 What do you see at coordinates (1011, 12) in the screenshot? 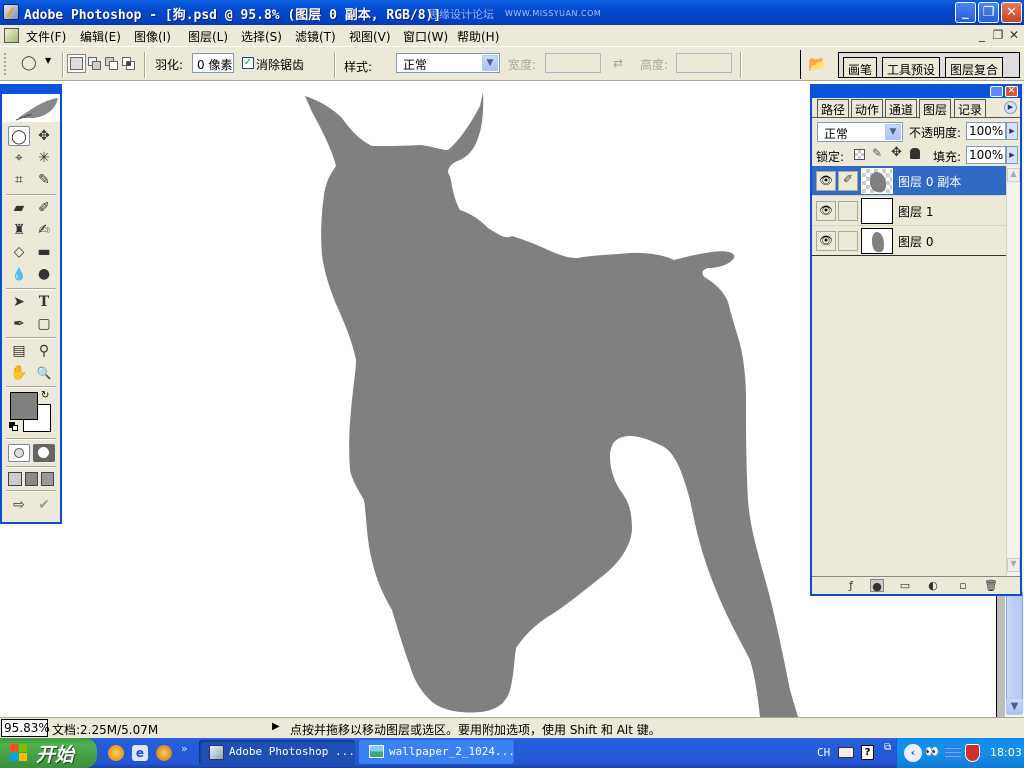
I see `close-button: ✕` at bounding box center [1011, 12].